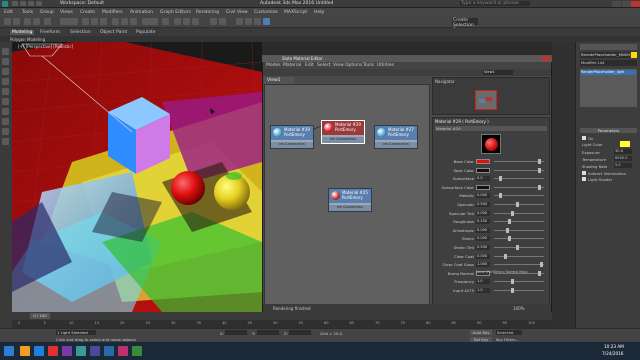 Image resolution: width=640 pixels, height=360 pixels. What do you see at coordinates (5, 81) in the screenshot?
I see `display-icon` at bounding box center [5, 81].